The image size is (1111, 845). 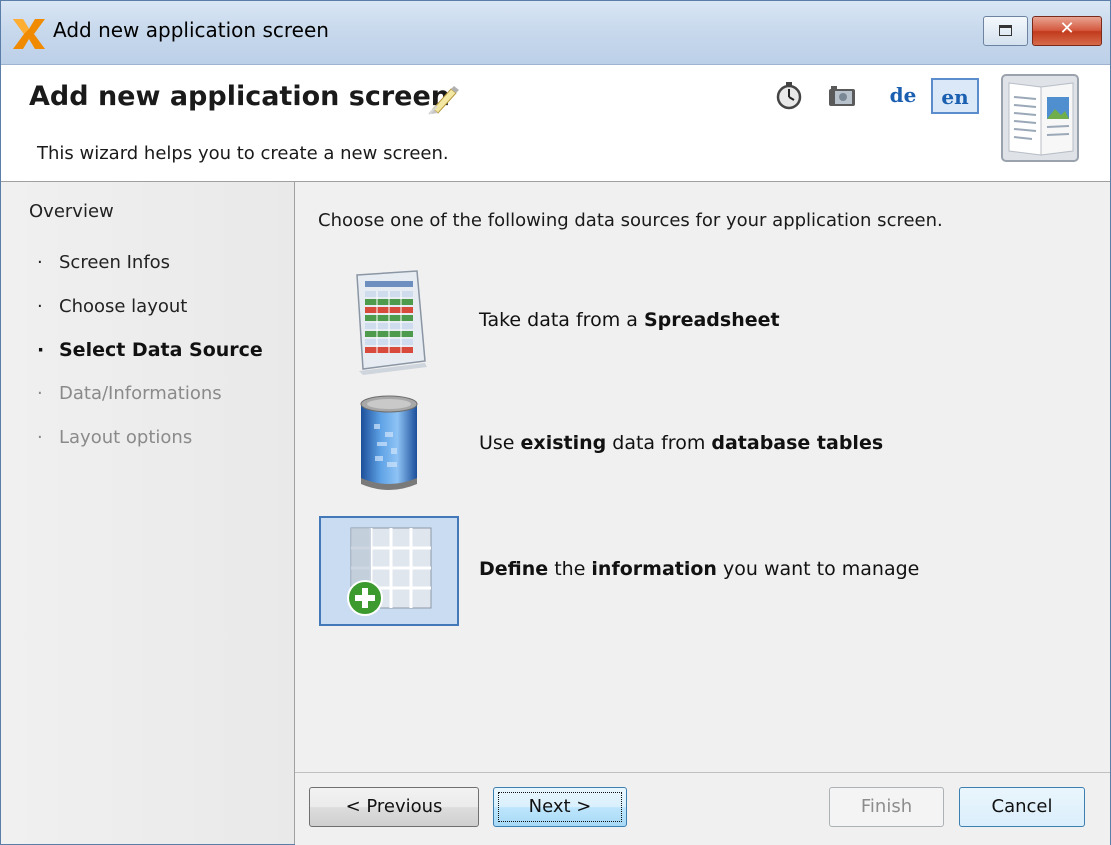 What do you see at coordinates (955, 96) in the screenshot?
I see `language-en: en` at bounding box center [955, 96].